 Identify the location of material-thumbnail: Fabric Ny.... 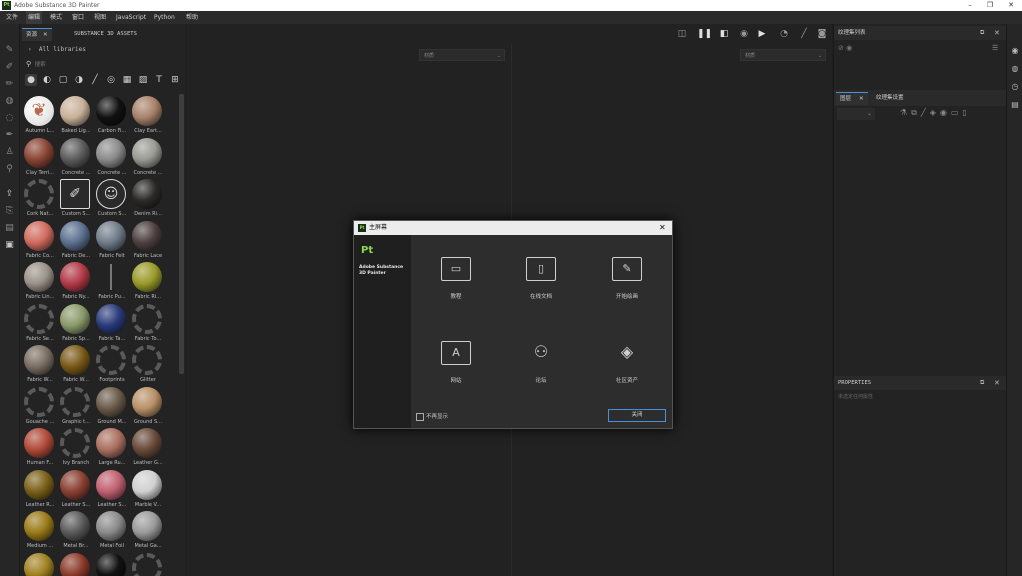
(74, 282).